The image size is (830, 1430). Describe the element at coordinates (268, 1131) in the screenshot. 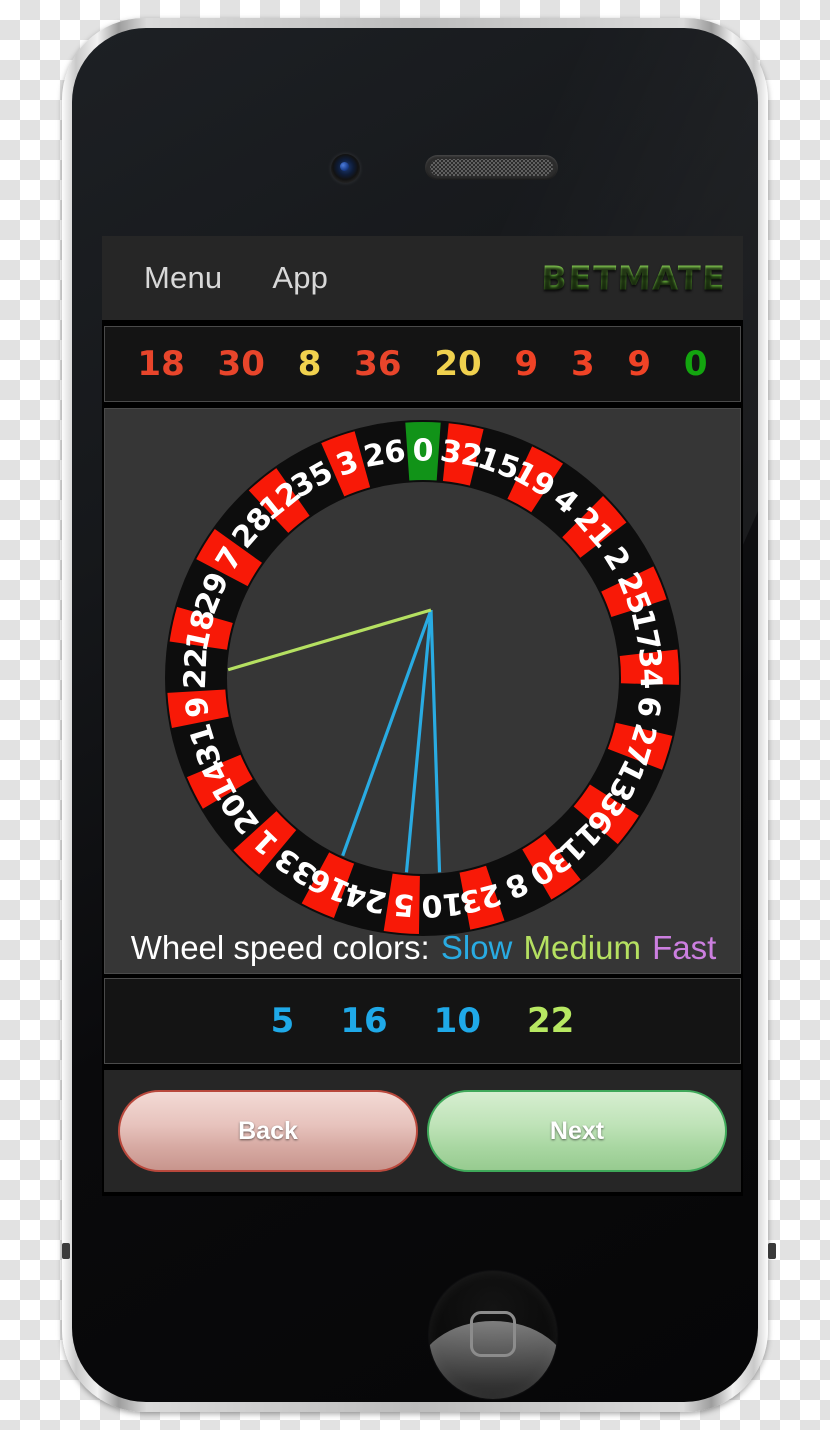

I see `back-button: Back` at that location.